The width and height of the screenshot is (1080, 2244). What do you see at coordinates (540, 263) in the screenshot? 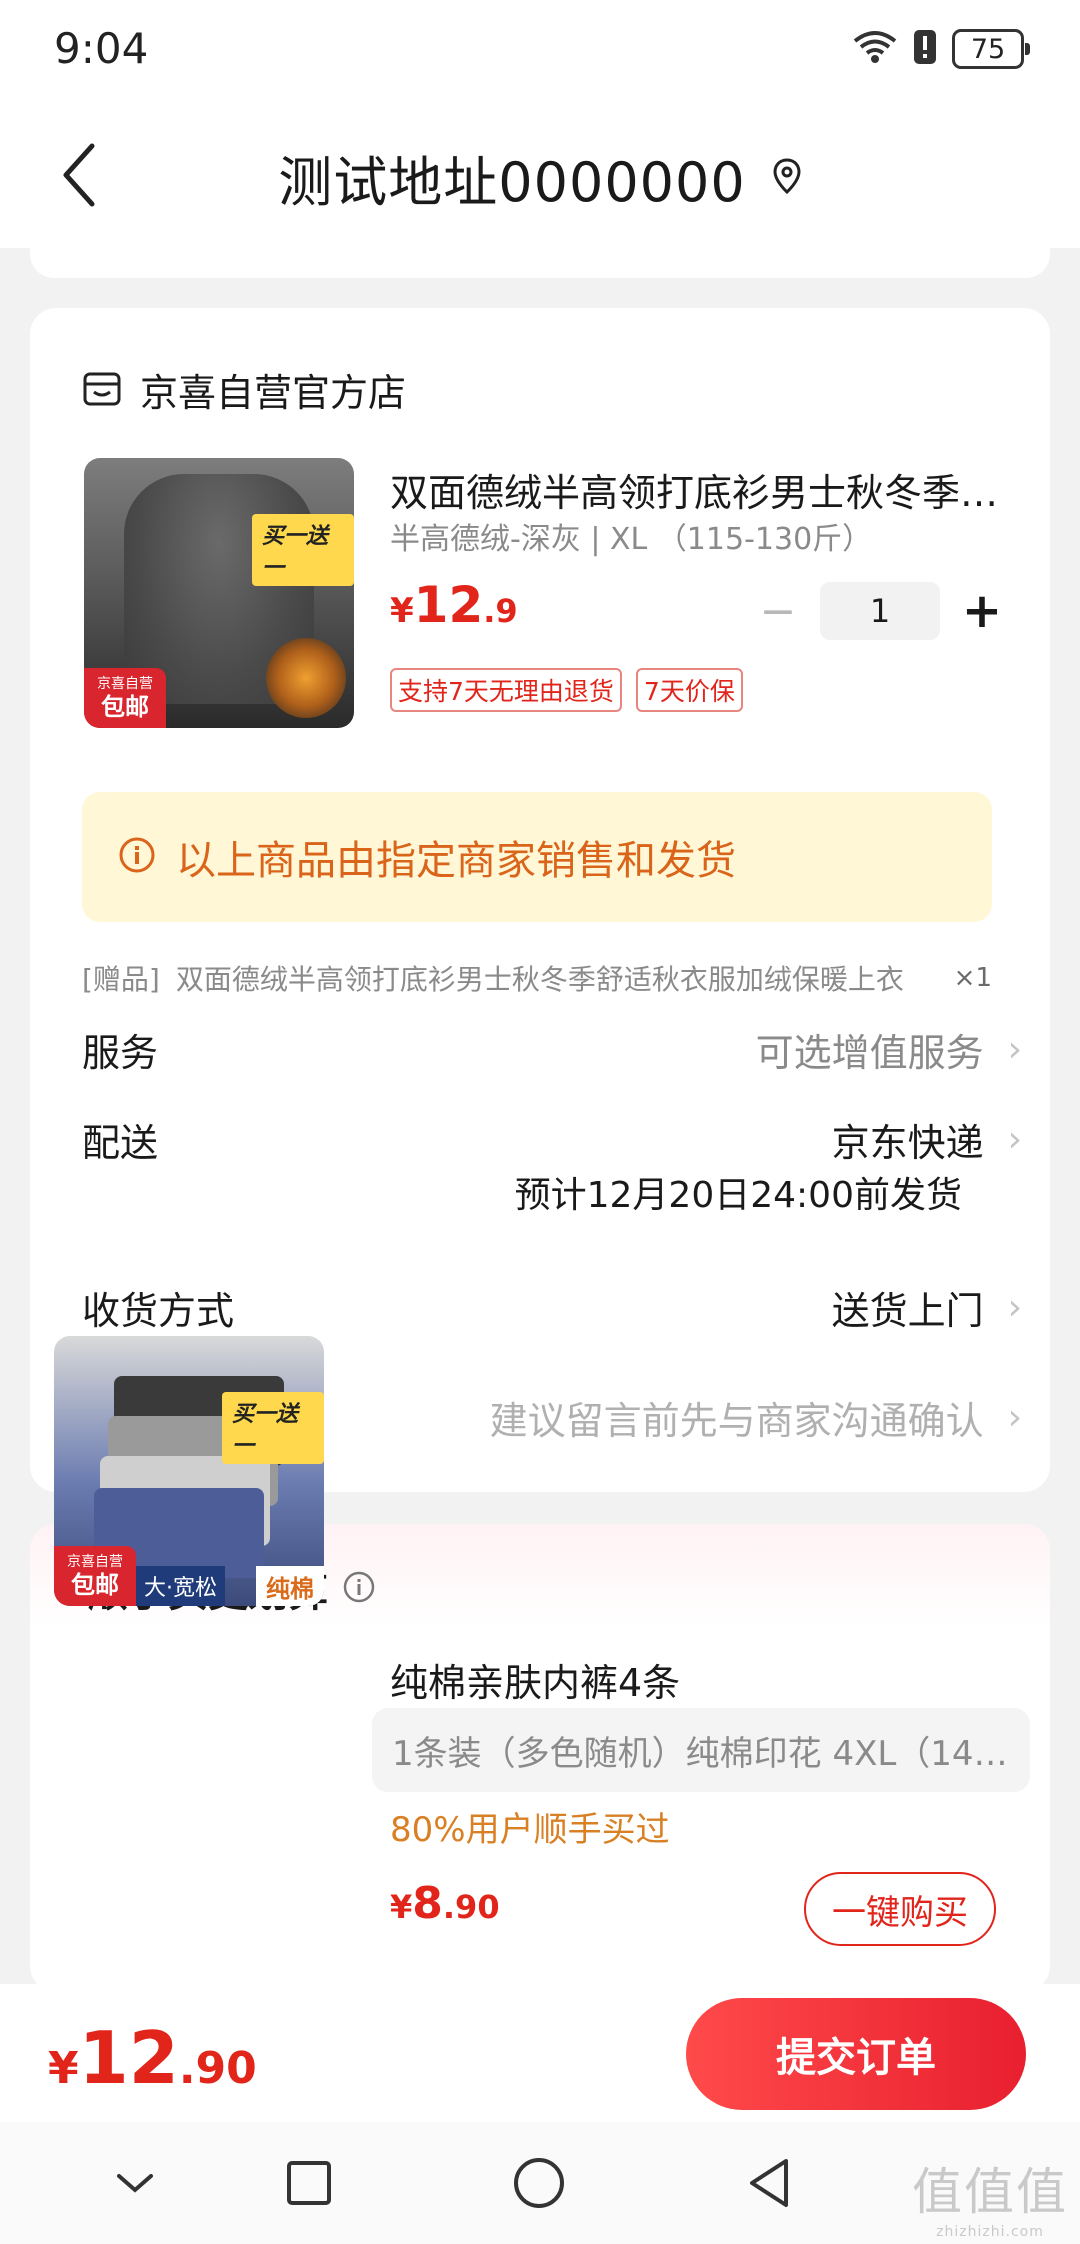
I see `address-card-tail` at bounding box center [540, 263].